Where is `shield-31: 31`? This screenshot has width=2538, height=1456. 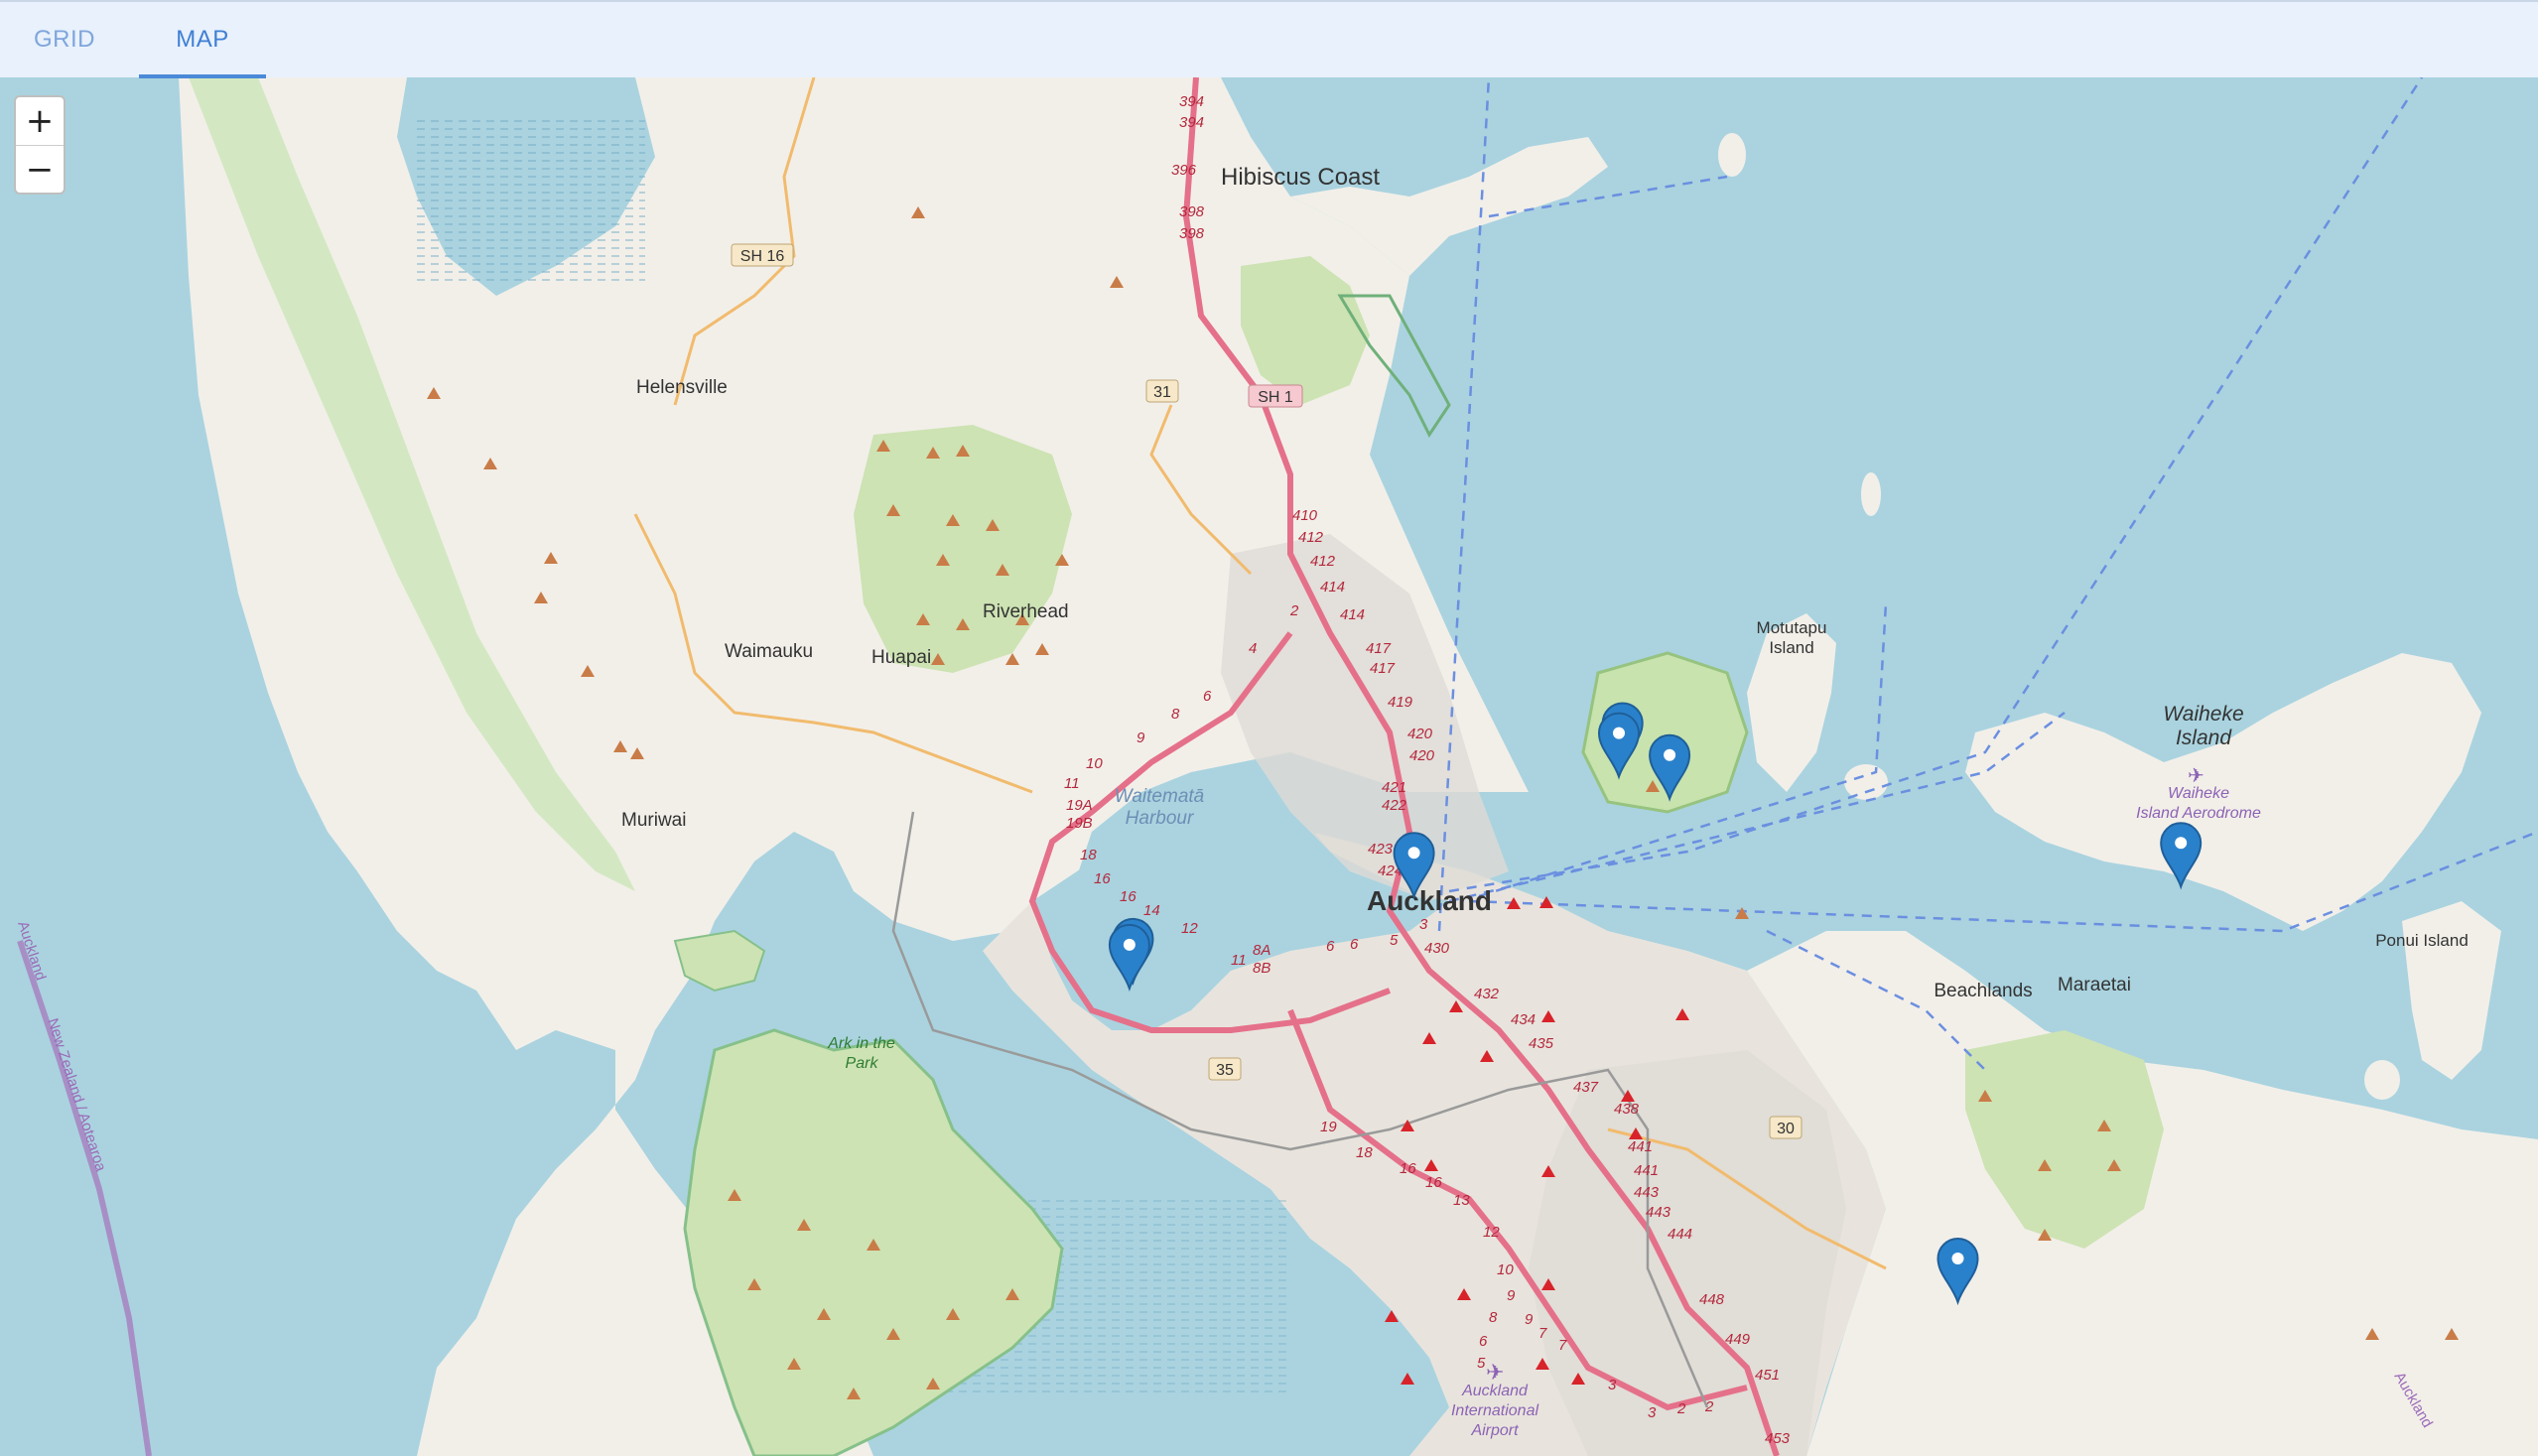 shield-31: 31 is located at coordinates (1162, 392).